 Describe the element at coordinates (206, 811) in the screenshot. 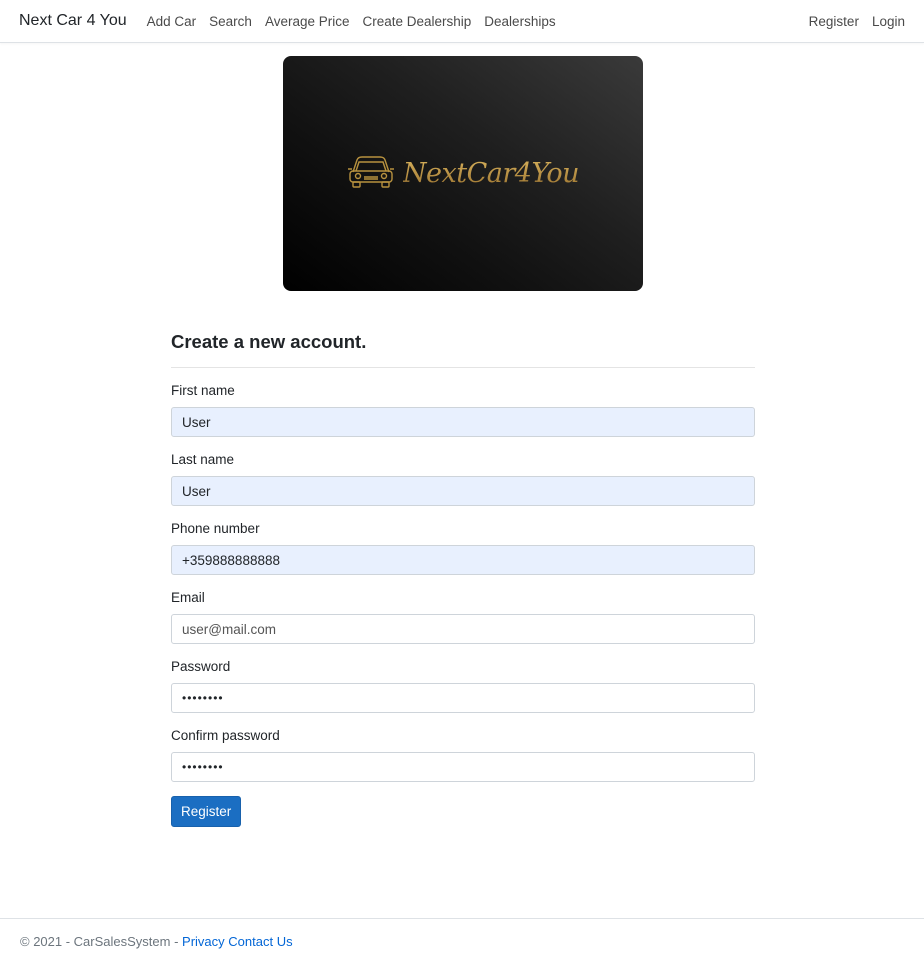

I see `register-button: Register` at that location.